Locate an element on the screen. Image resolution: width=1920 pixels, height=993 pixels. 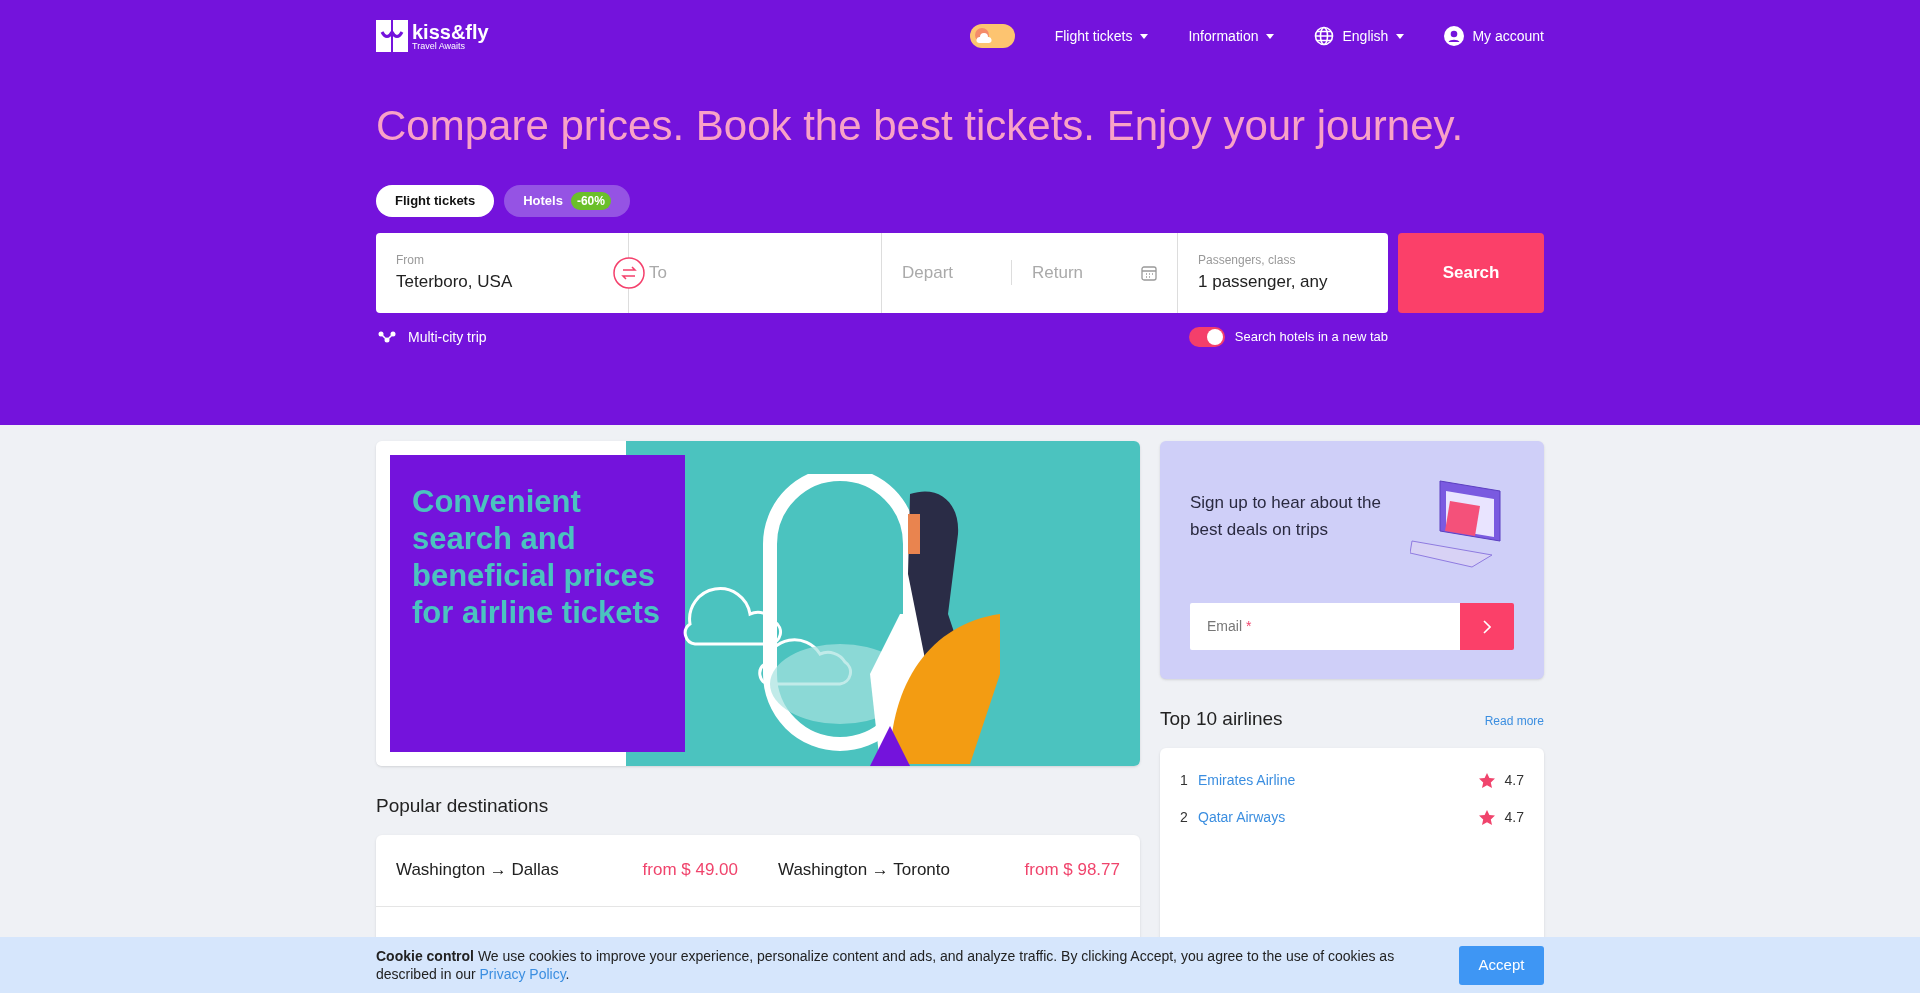
required-mark: * is located at coordinates (1249, 626).